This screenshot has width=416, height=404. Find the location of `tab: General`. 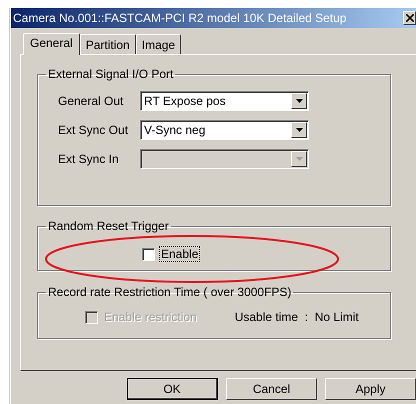

tab: General is located at coordinates (51, 44).